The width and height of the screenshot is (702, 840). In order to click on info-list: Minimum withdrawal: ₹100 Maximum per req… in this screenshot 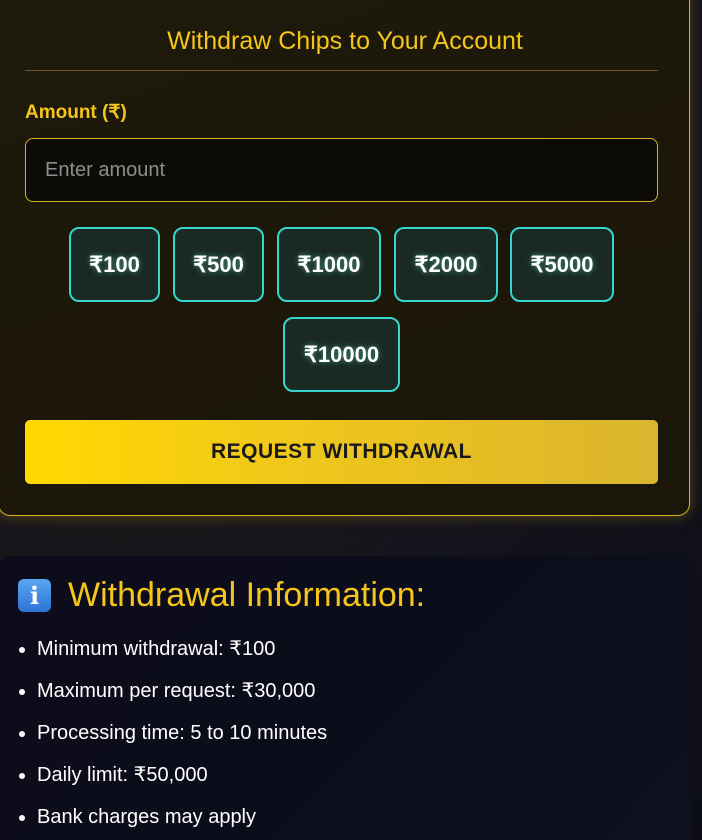, I will do `click(163, 733)`.